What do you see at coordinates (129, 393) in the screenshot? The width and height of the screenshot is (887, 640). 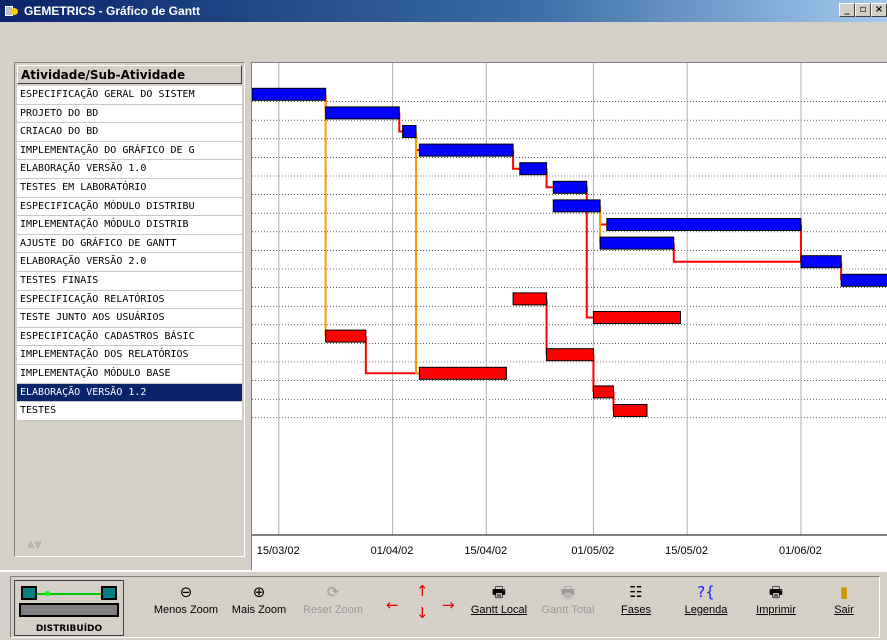 I see `activity-row: ELABORAÇÃO VERSÃO 1.2` at bounding box center [129, 393].